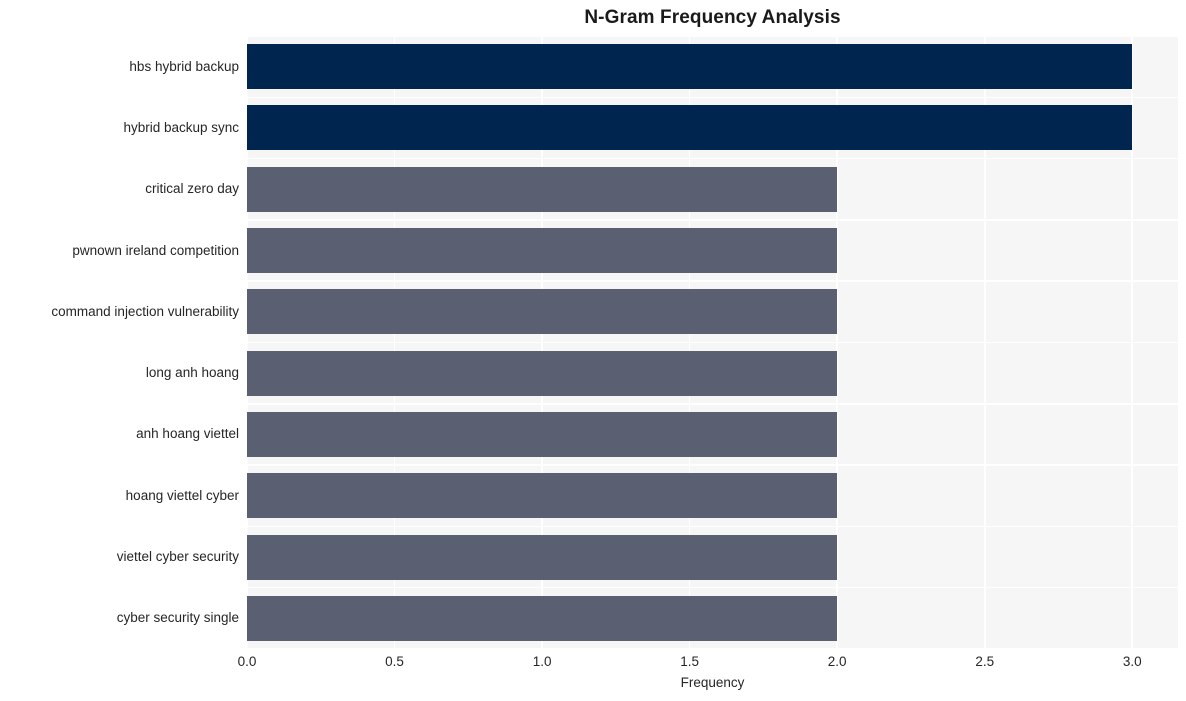 This screenshot has width=1186, height=701. Describe the element at coordinates (712, 682) in the screenshot. I see `x-axis-label: Frequency` at that location.